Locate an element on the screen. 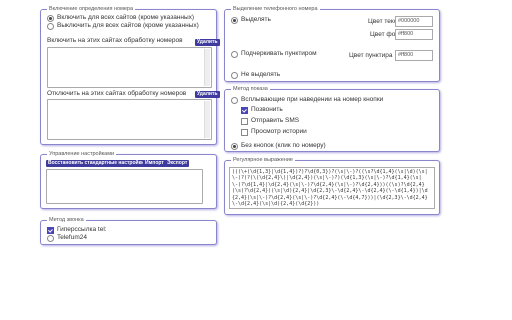 The image size is (512, 320). option-underline-label: Подчеркивать пунктиром is located at coordinates (279, 53).